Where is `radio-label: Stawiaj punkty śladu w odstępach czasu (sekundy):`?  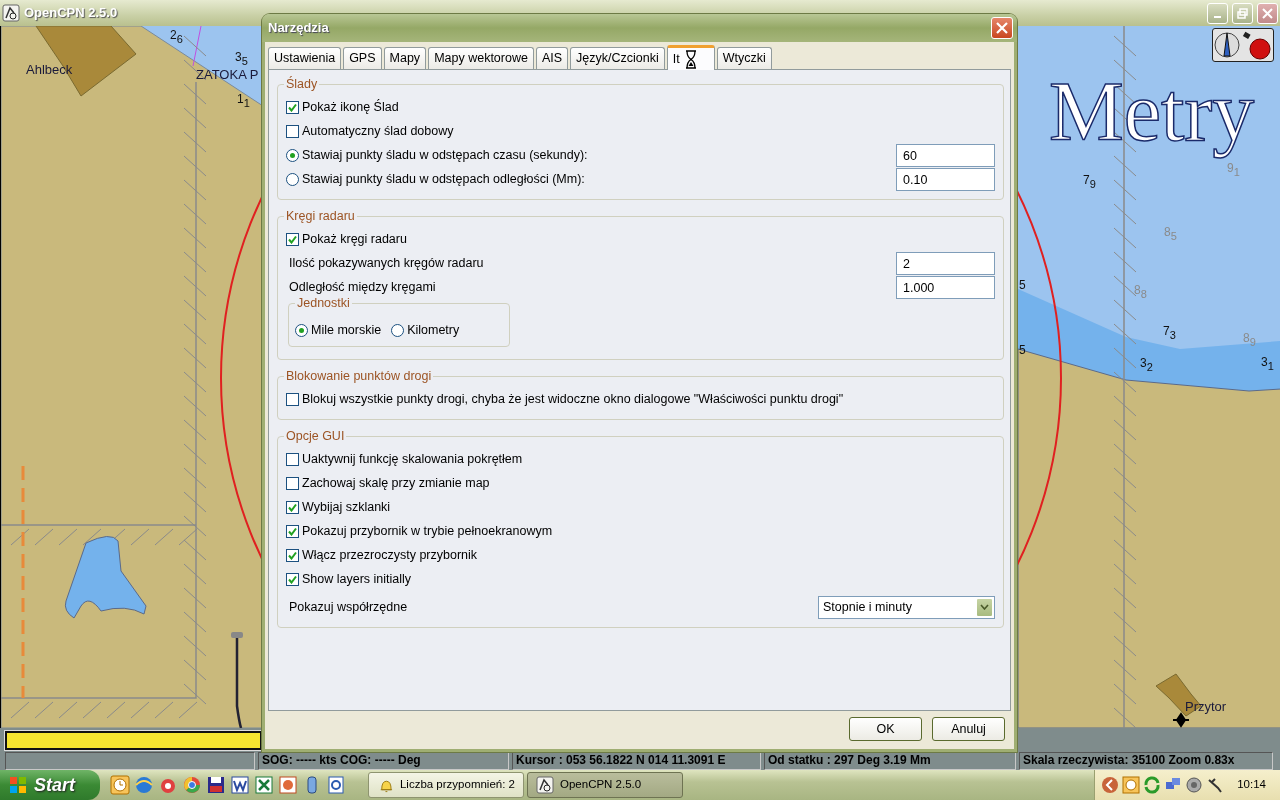
radio-label: Stawiaj punkty śladu w odstępach czasu (sekundy): is located at coordinates (445, 155).